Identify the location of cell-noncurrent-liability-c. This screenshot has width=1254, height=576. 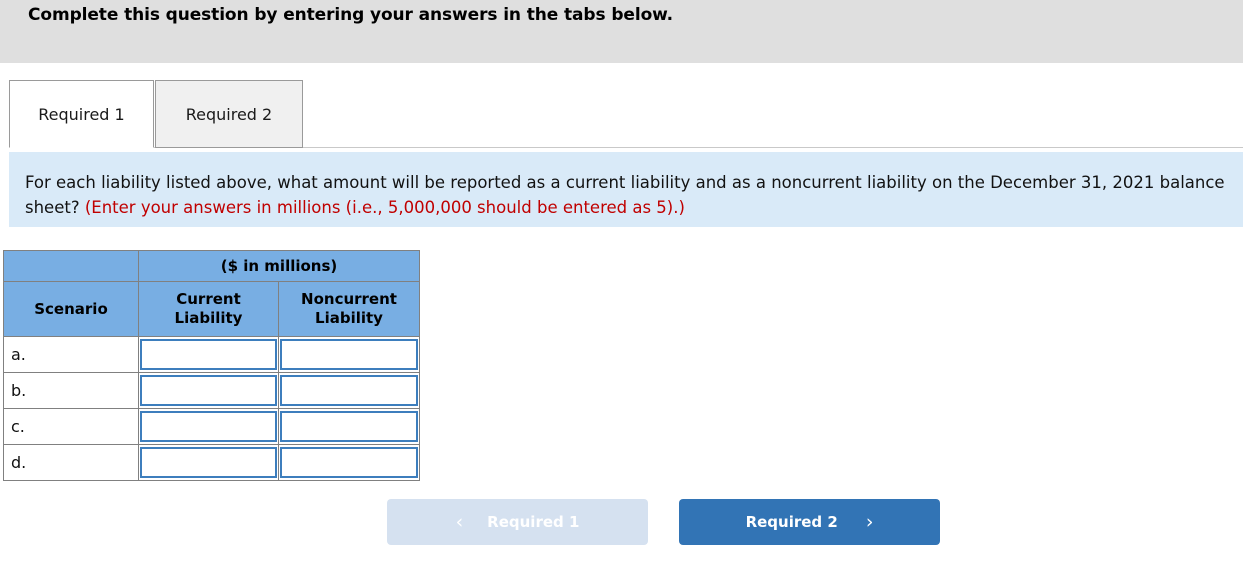
(349, 426).